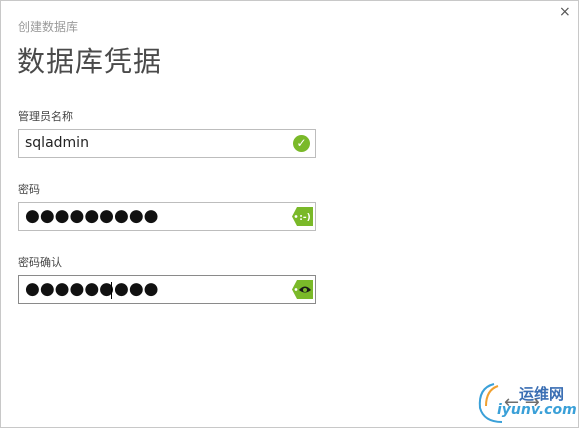 Image resolution: width=579 pixels, height=428 pixels. What do you see at coordinates (167, 289) in the screenshot?
I see `password-confirm-field: ●●●●●●●●●` at bounding box center [167, 289].